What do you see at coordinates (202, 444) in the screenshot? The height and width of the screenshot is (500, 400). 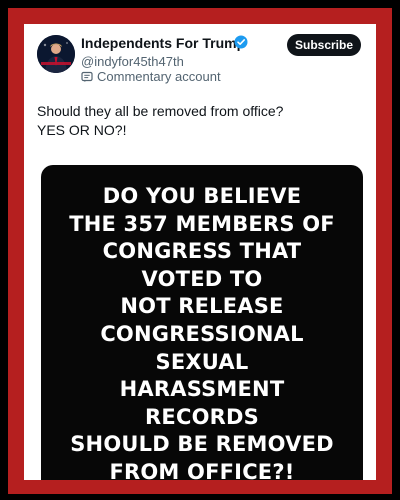 I see `meme-line: SHOULD BE REMOVED` at bounding box center [202, 444].